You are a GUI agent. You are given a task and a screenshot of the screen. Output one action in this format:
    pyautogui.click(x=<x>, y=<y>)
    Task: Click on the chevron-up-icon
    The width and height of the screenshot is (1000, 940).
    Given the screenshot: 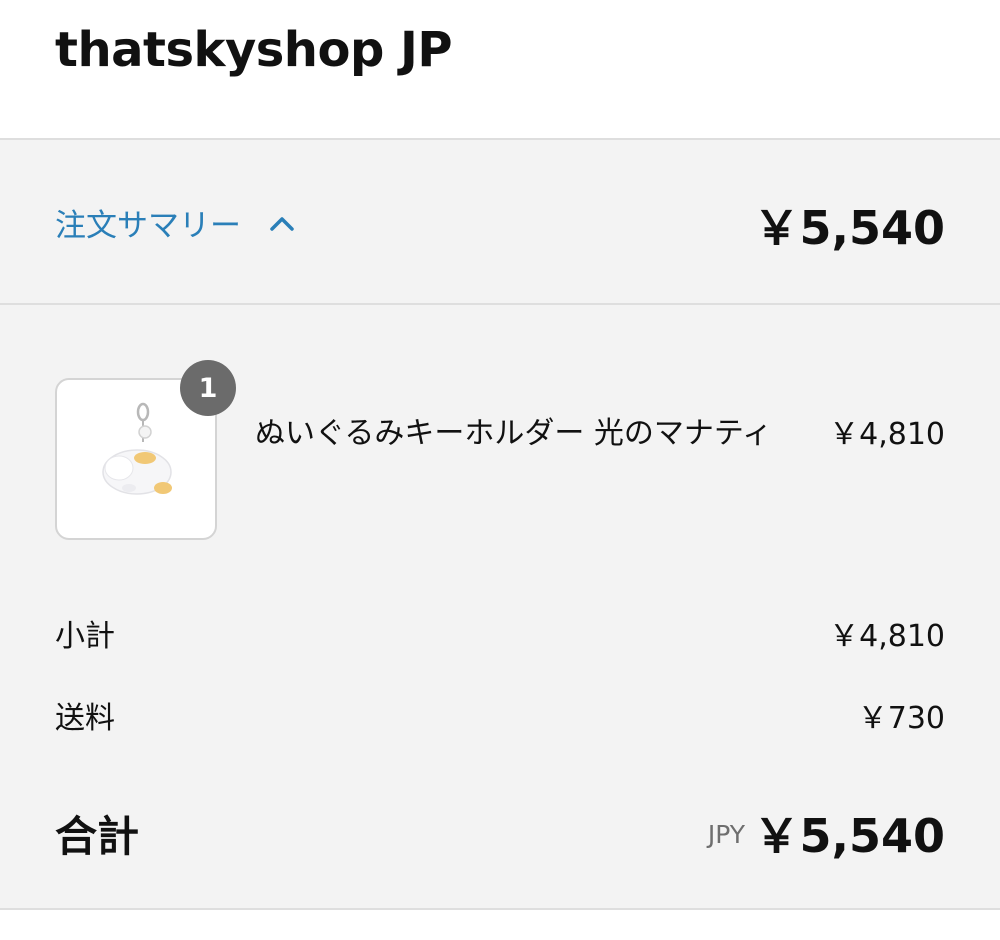 What is the action you would take?
    pyautogui.click(x=282, y=223)
    